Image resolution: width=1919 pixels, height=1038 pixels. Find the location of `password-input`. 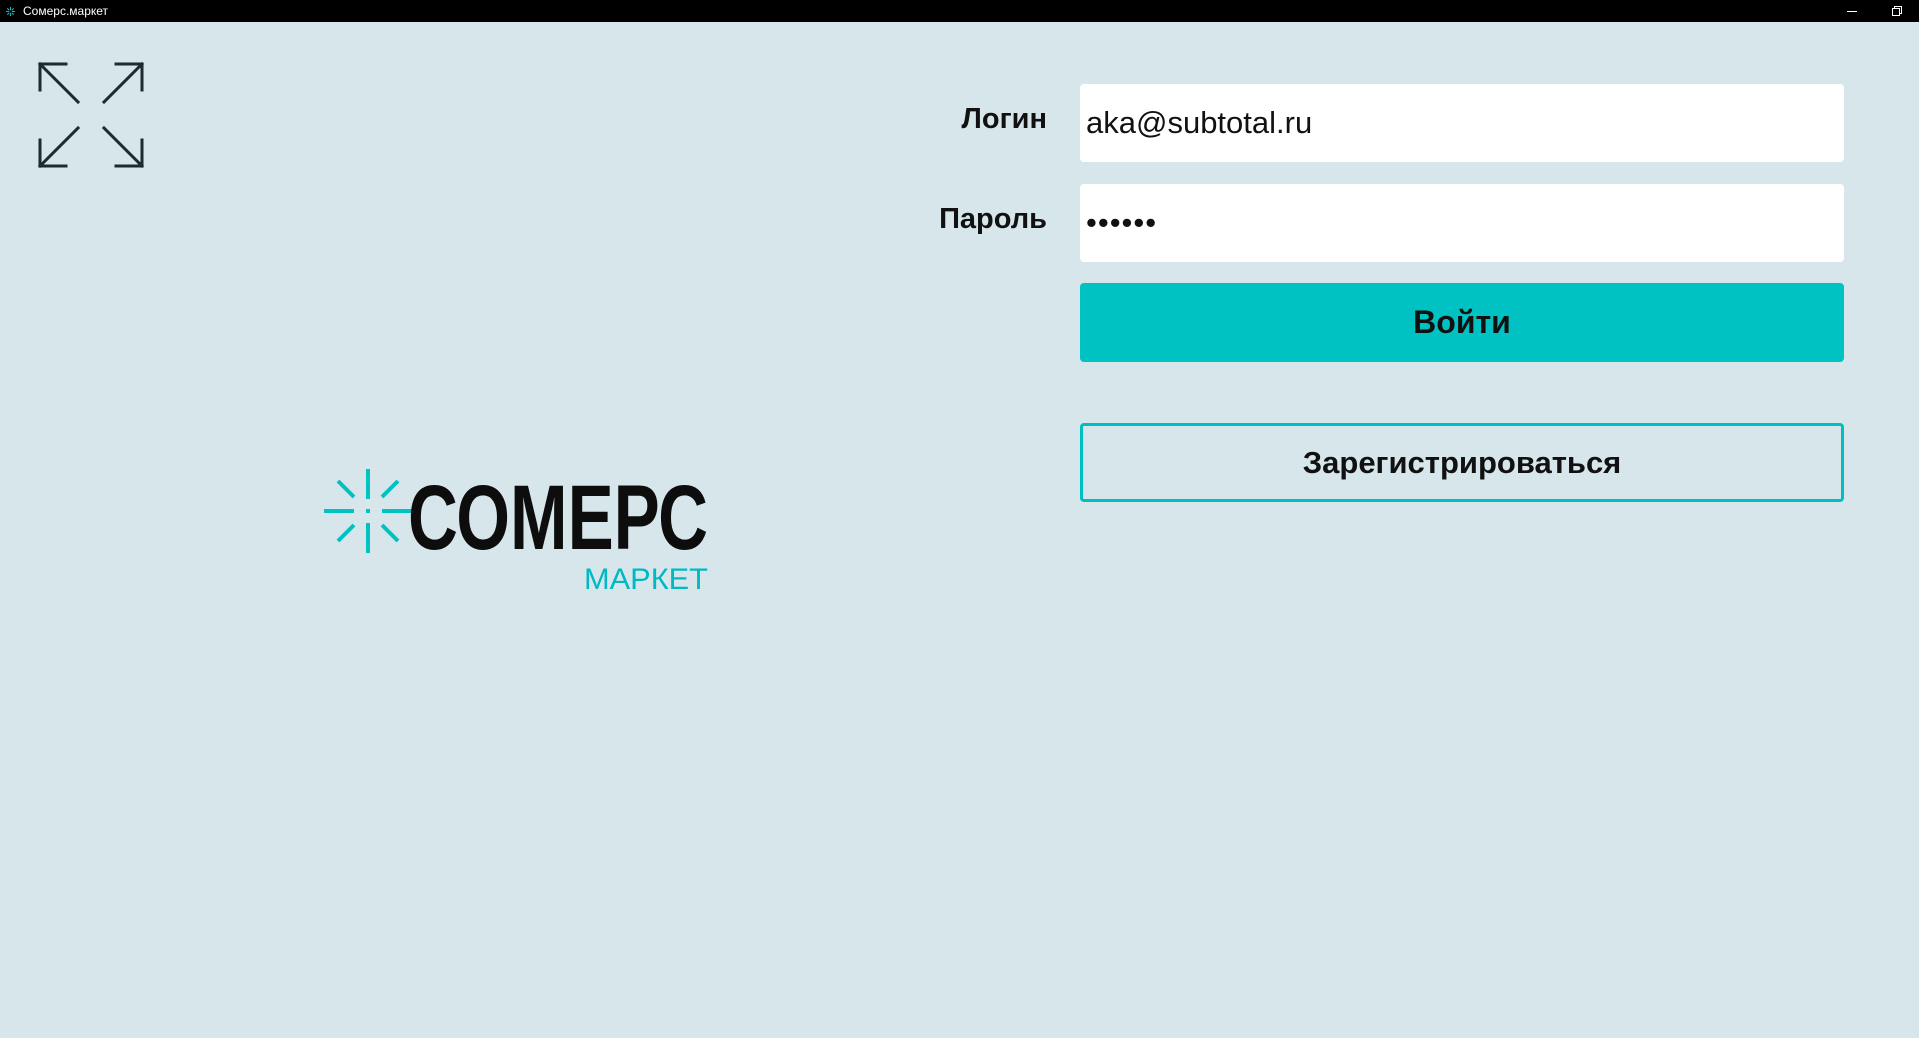

password-input is located at coordinates (1462, 223).